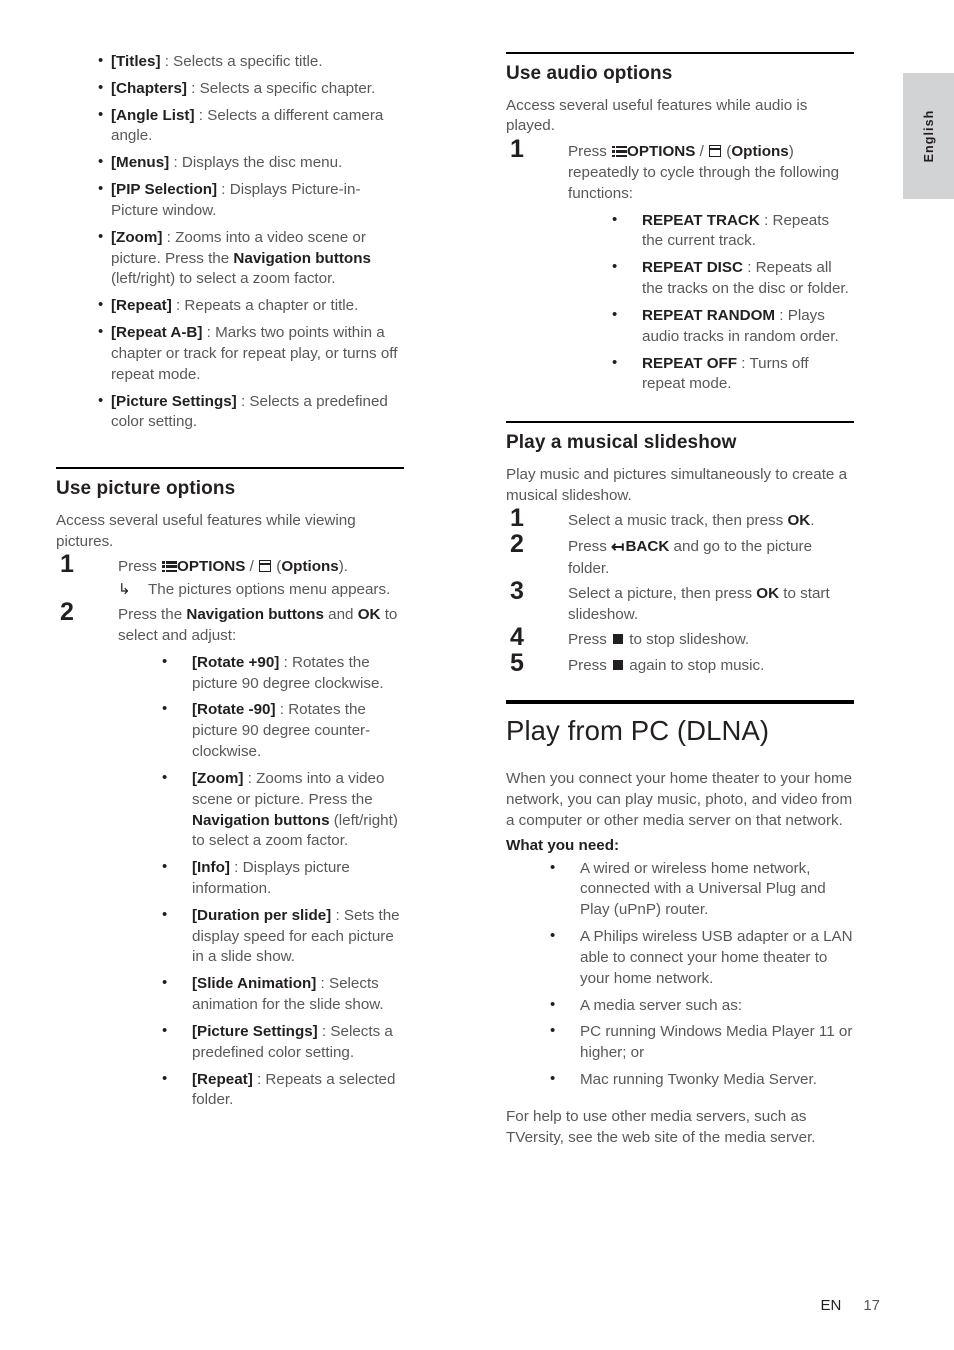 Image resolution: width=954 pixels, height=1350 pixels. I want to click on option-term: [Chapters], so click(149, 88).